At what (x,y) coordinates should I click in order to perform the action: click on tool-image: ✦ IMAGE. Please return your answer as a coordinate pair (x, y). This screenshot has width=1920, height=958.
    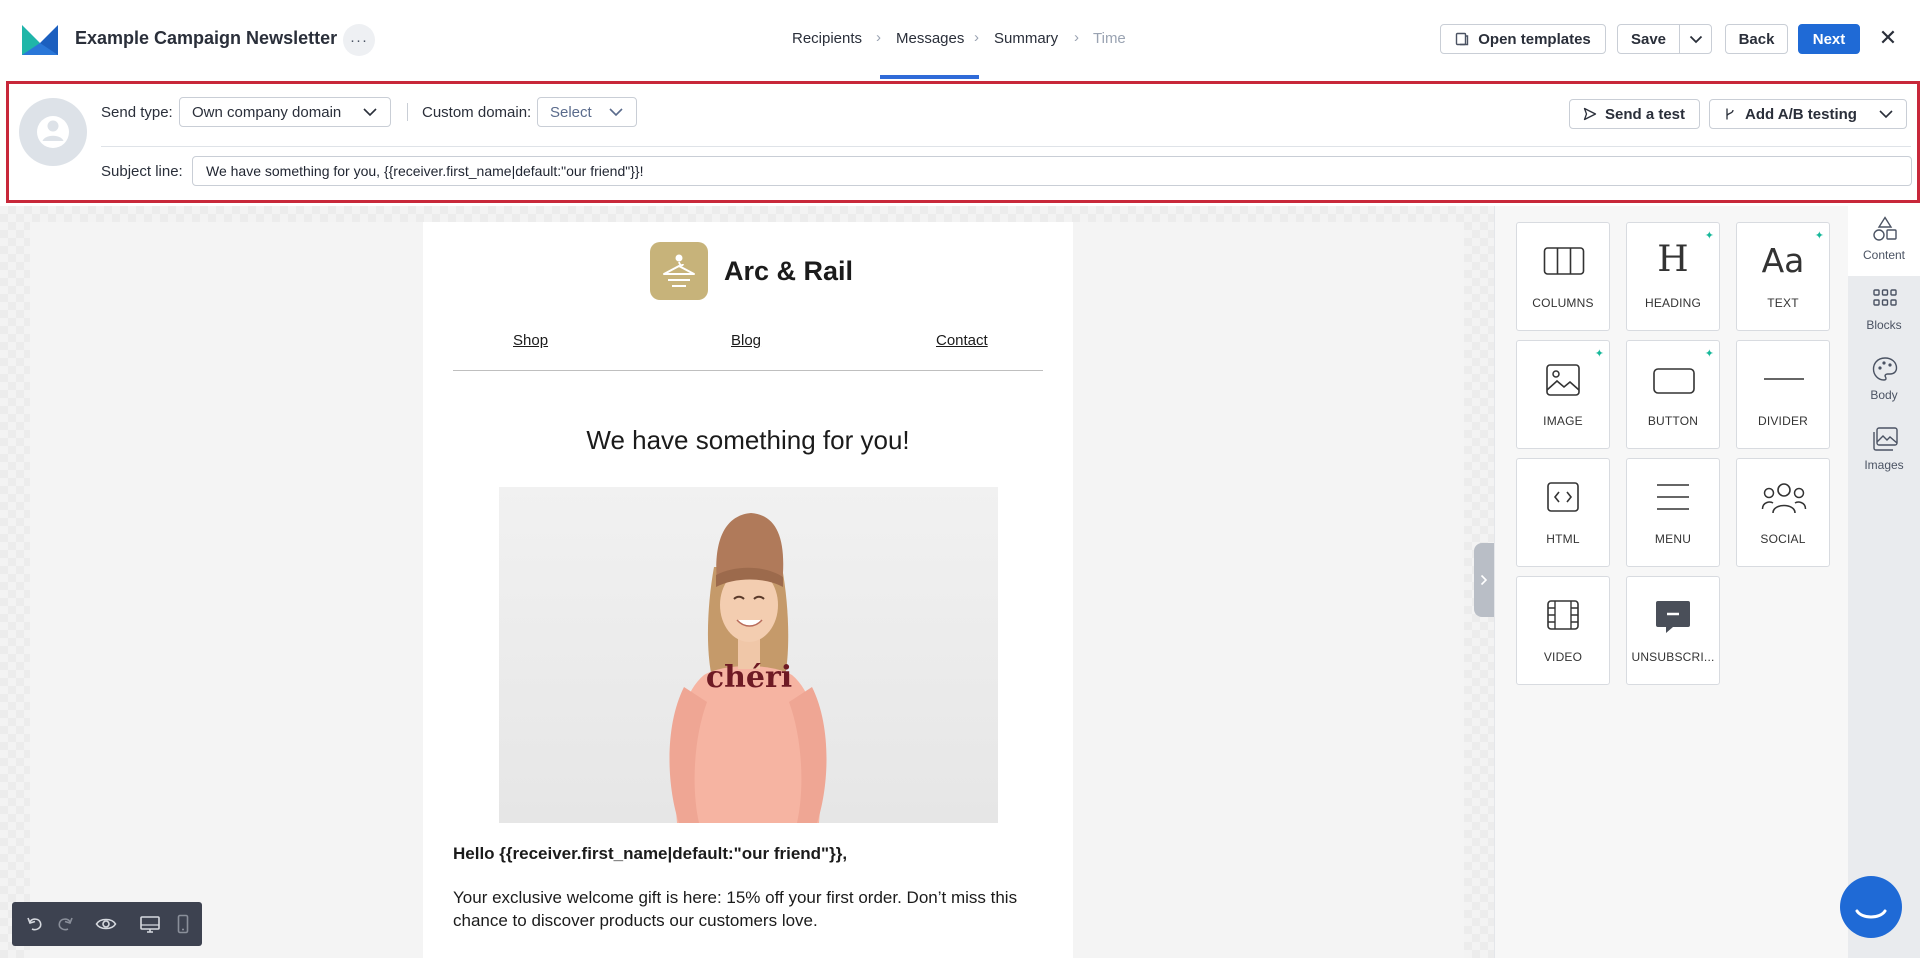
    Looking at the image, I should click on (1563, 394).